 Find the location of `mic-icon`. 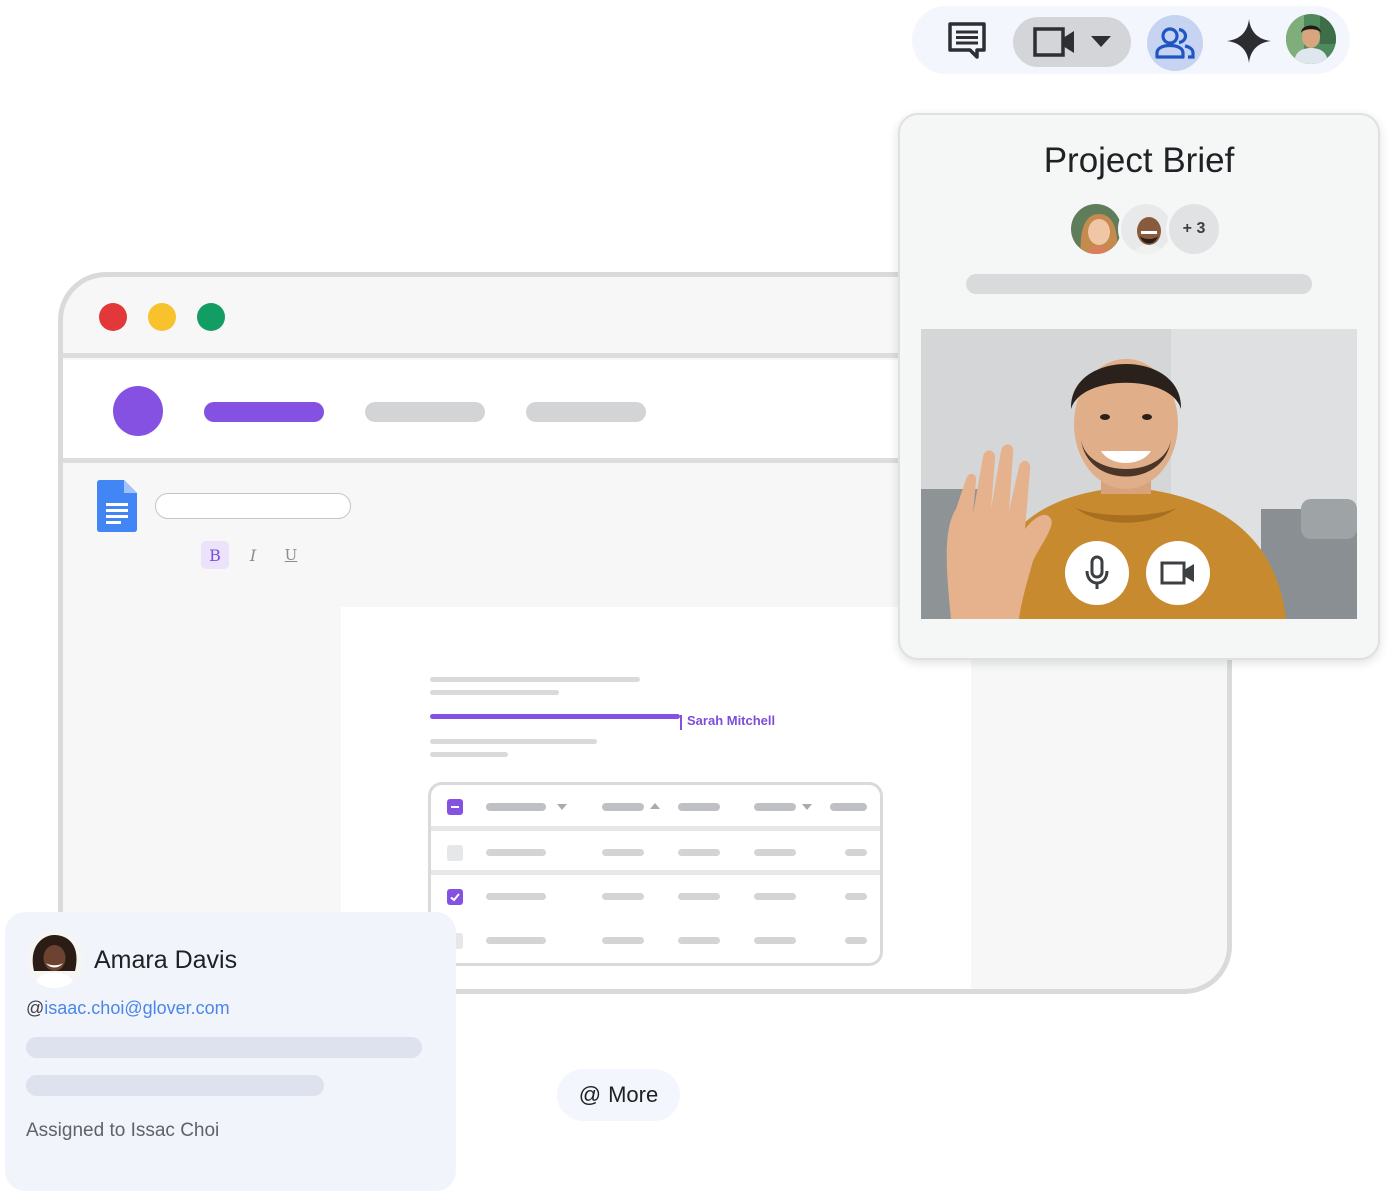

mic-icon is located at coordinates (1097, 572).